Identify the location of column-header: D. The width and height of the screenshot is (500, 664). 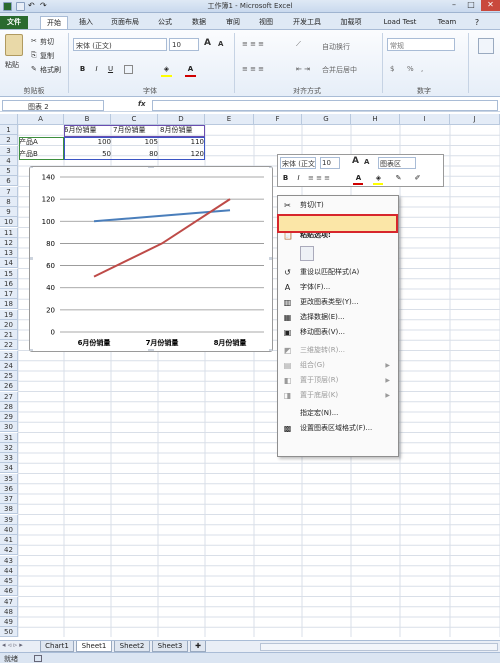
(181, 119).